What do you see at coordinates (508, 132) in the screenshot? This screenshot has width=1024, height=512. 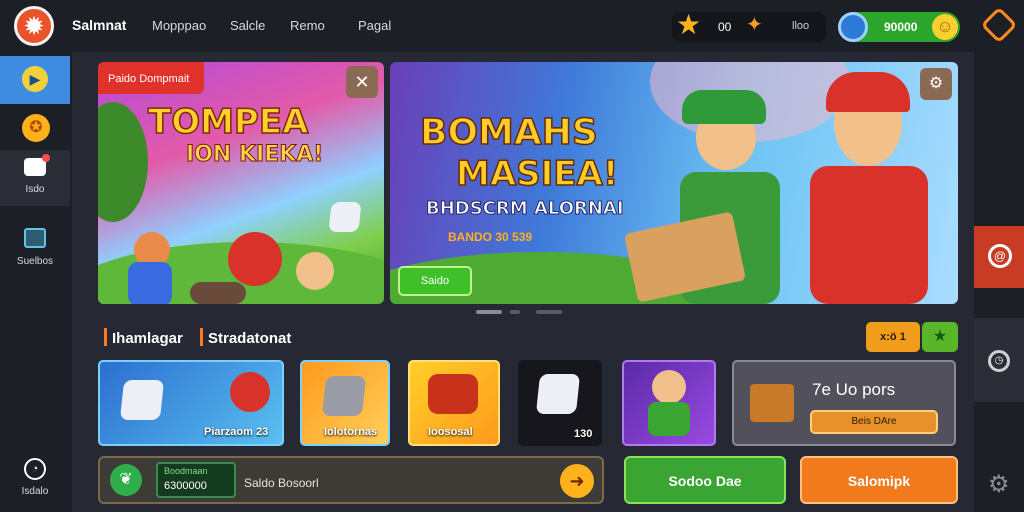 I see `banner-title: BOMAHS` at bounding box center [508, 132].